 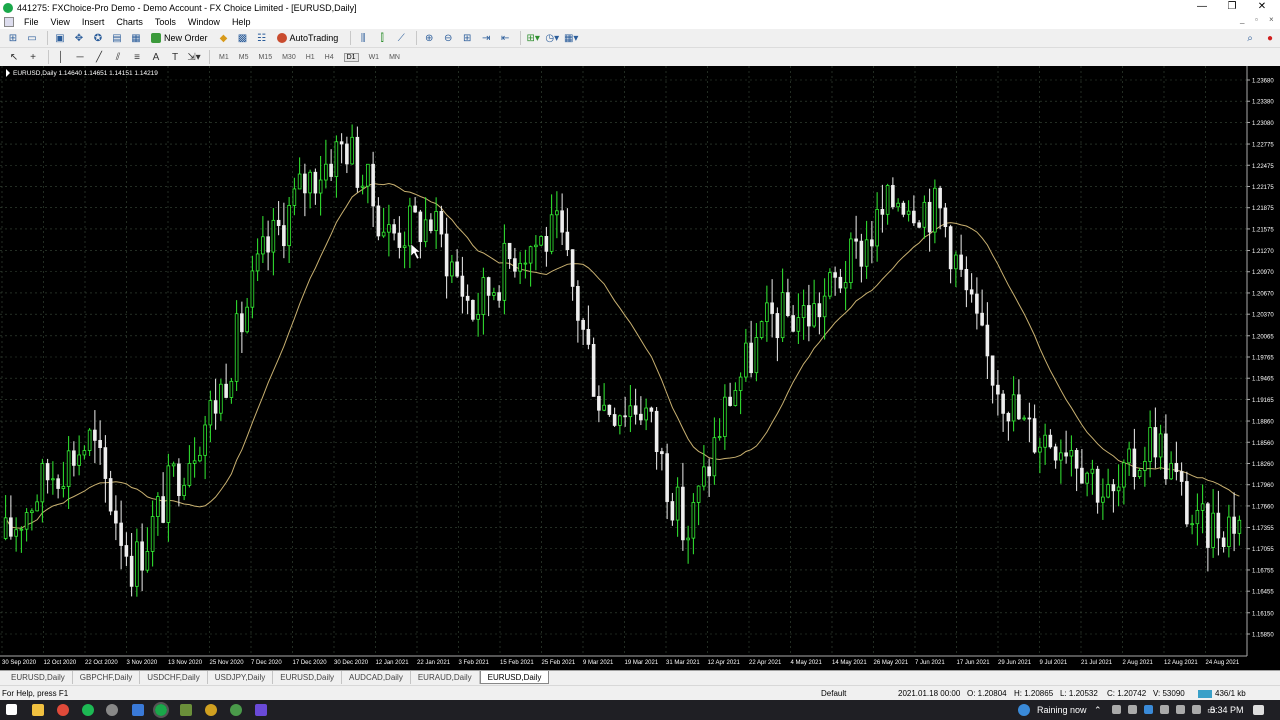 What do you see at coordinates (308, 38) in the screenshot?
I see `autotrading-button: AutoTrading` at bounding box center [308, 38].